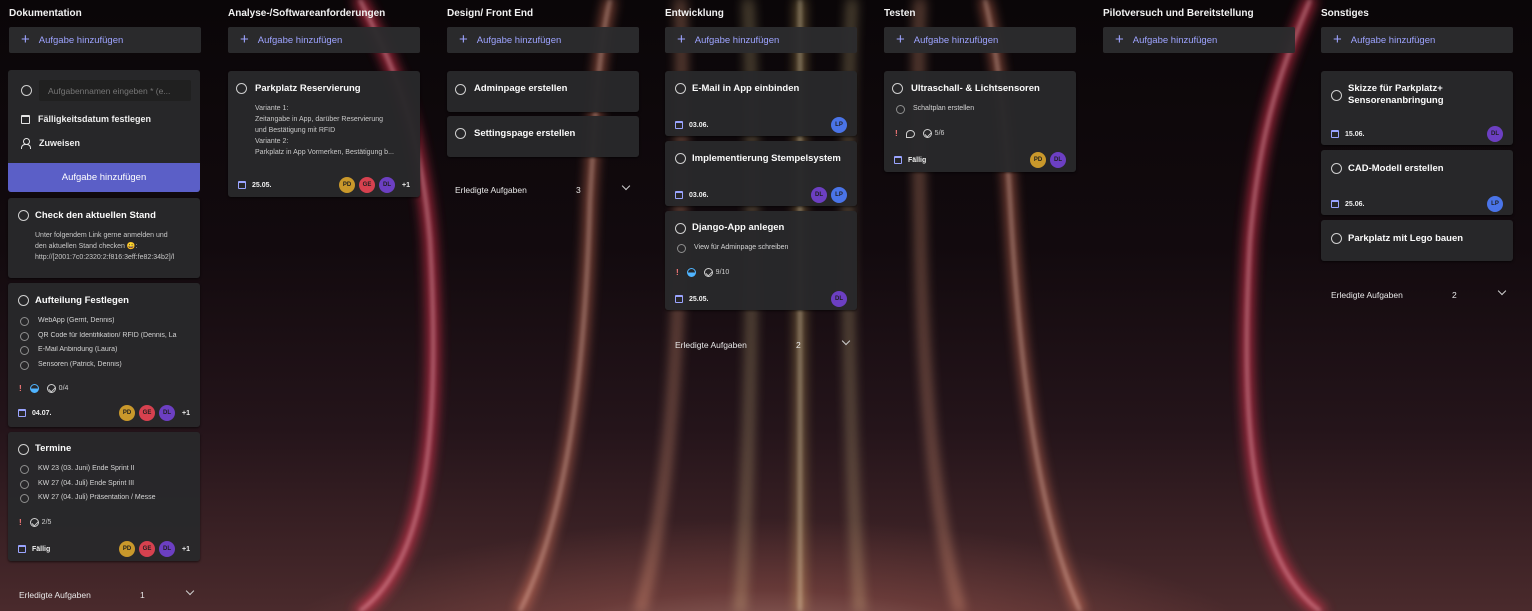  I want to click on completed-tasks-toggle: Erledigte Aufgaben 1, so click(110, 593).